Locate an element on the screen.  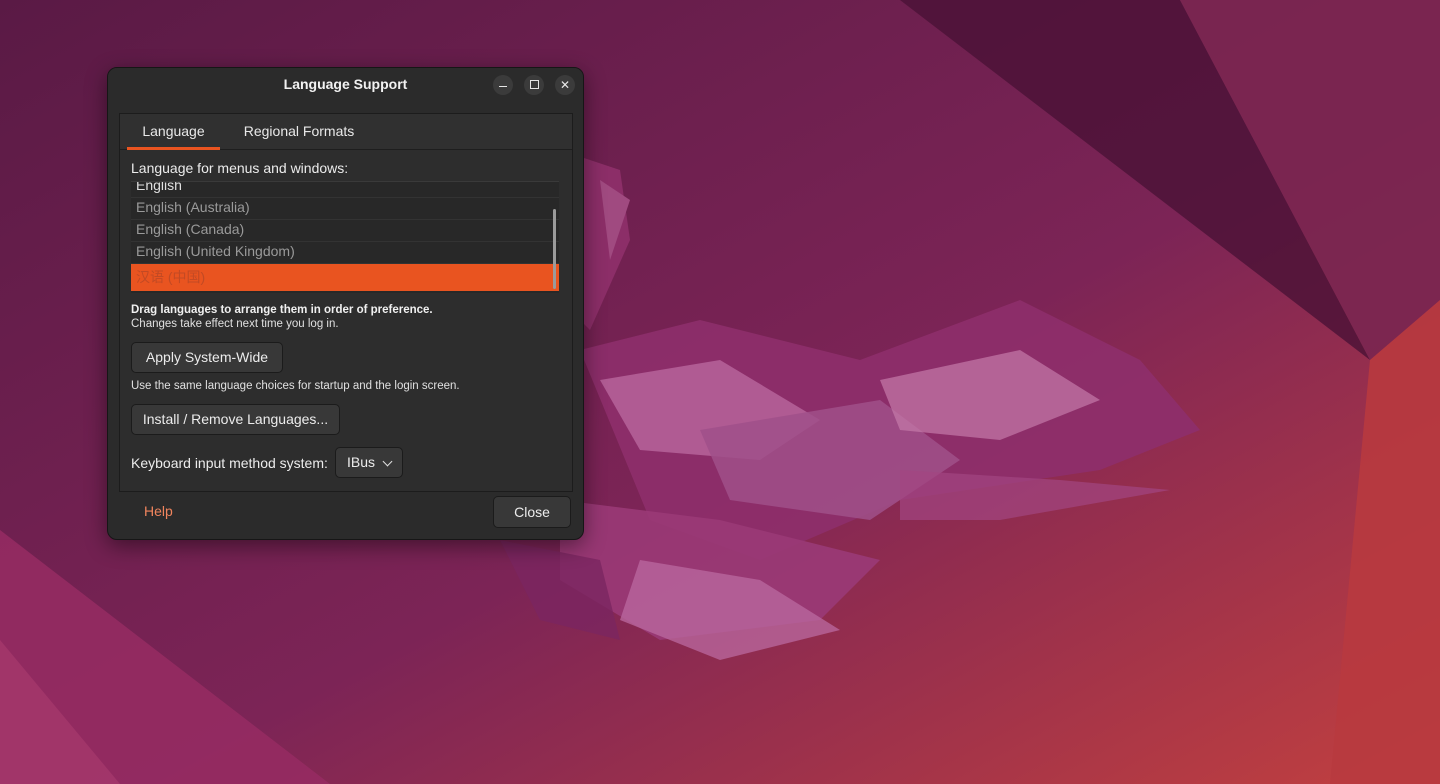
list-item-label: English (United Kingdom) is located at coordinates (215, 251).